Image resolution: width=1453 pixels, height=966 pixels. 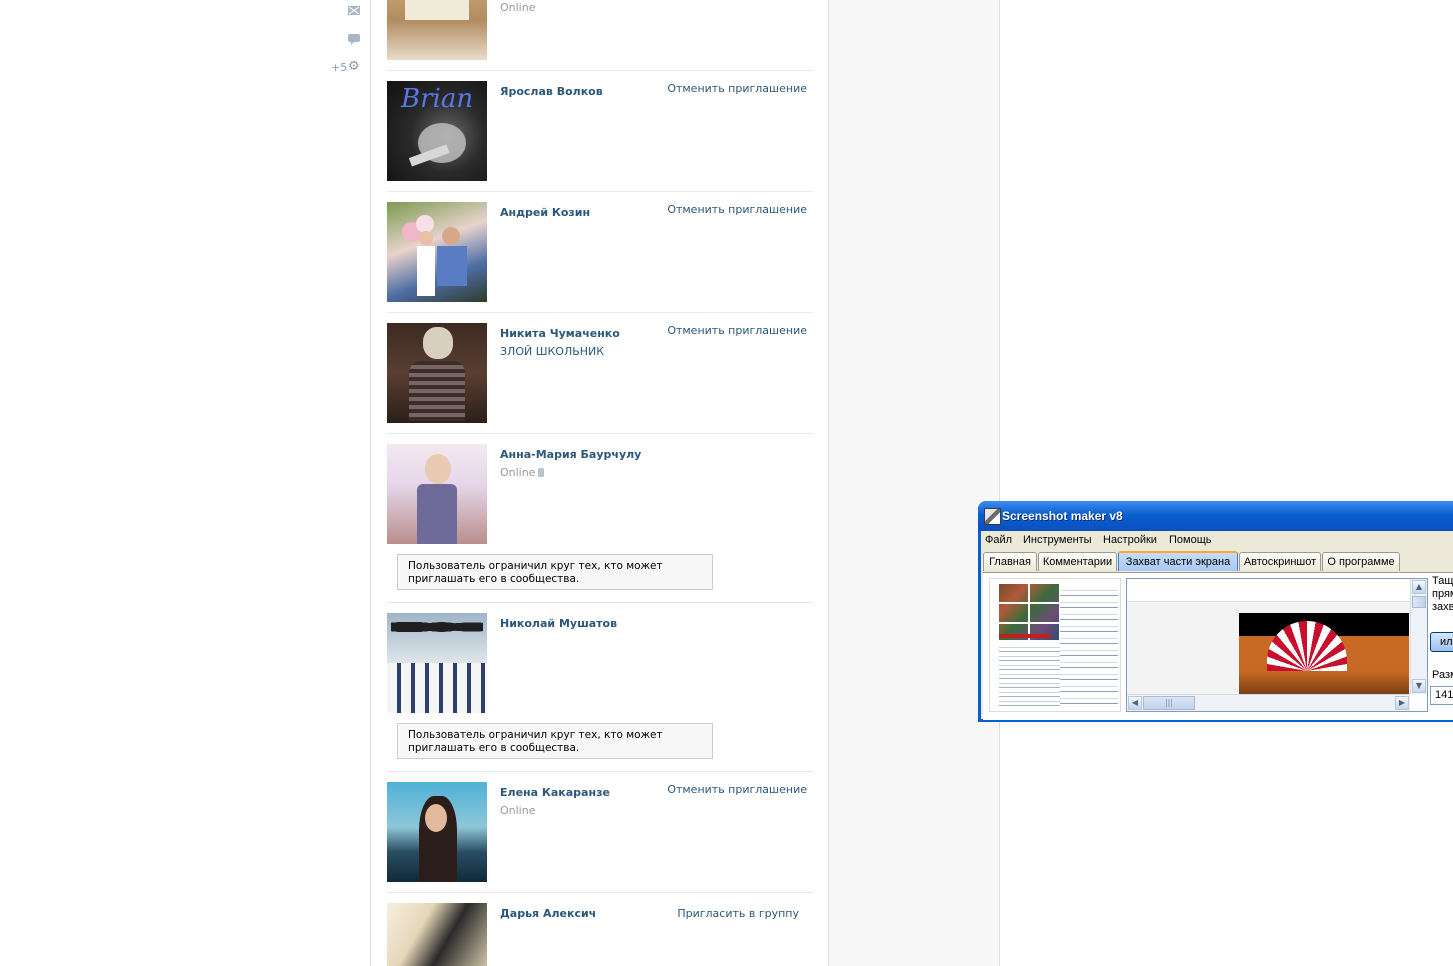 I want to click on member-name: Дарья Алексич, so click(x=548, y=913).